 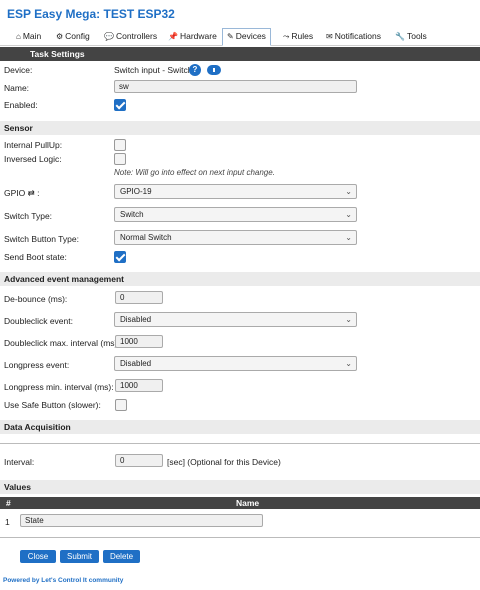 I want to click on tab-hardware: 📌 Hardware, so click(x=192, y=37).